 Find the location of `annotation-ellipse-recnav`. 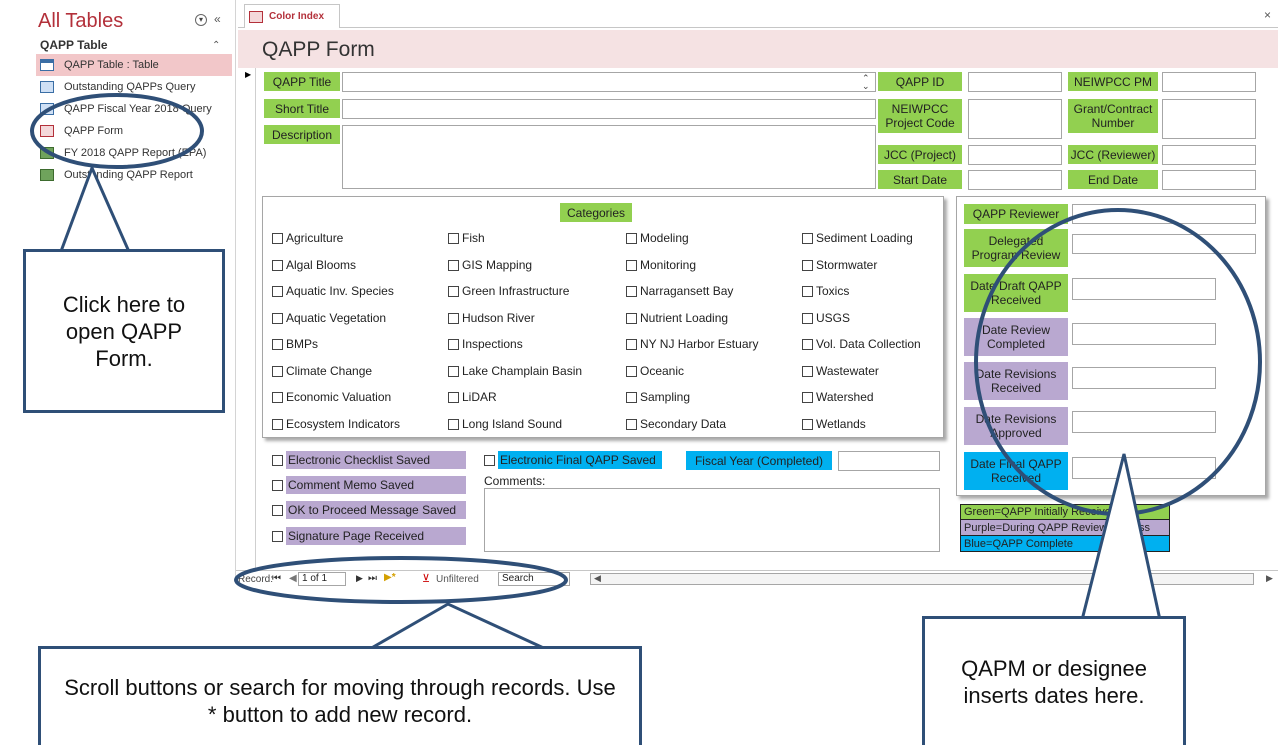

annotation-ellipse-recnav is located at coordinates (401, 580).